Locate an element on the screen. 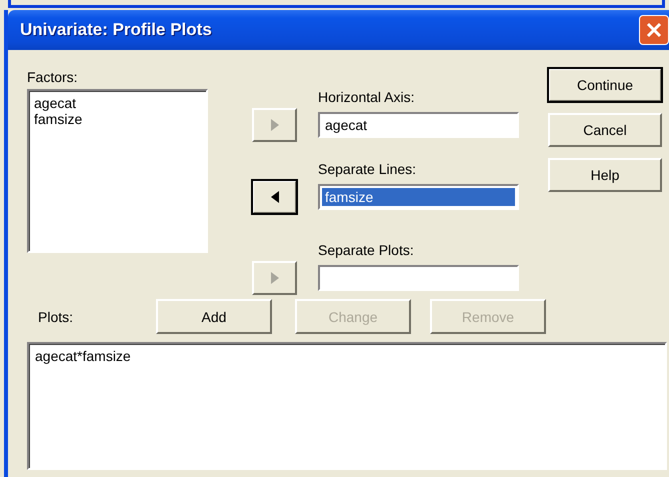 The height and width of the screenshot is (477, 669). close-button is located at coordinates (654, 30).